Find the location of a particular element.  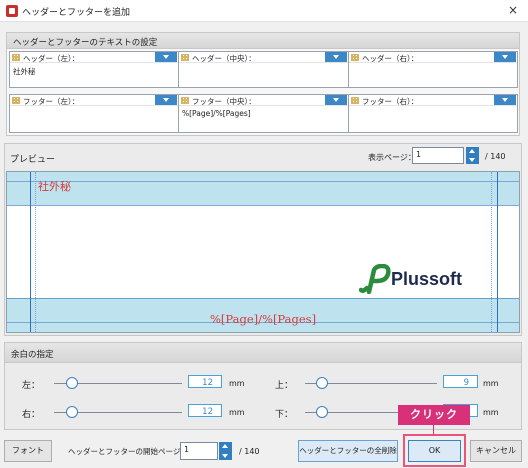

header-center-label: ヘッダー（中央）： is located at coordinates (224, 58).